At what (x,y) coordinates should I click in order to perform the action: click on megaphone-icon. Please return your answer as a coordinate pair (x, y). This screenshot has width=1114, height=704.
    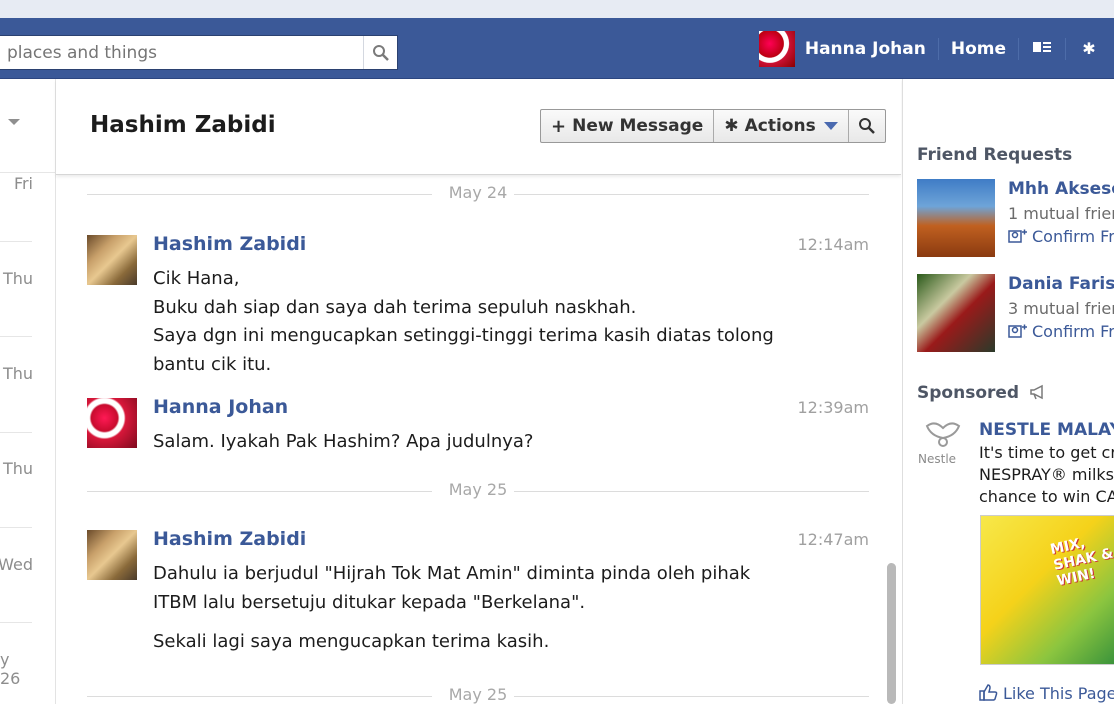
    Looking at the image, I should click on (1036, 392).